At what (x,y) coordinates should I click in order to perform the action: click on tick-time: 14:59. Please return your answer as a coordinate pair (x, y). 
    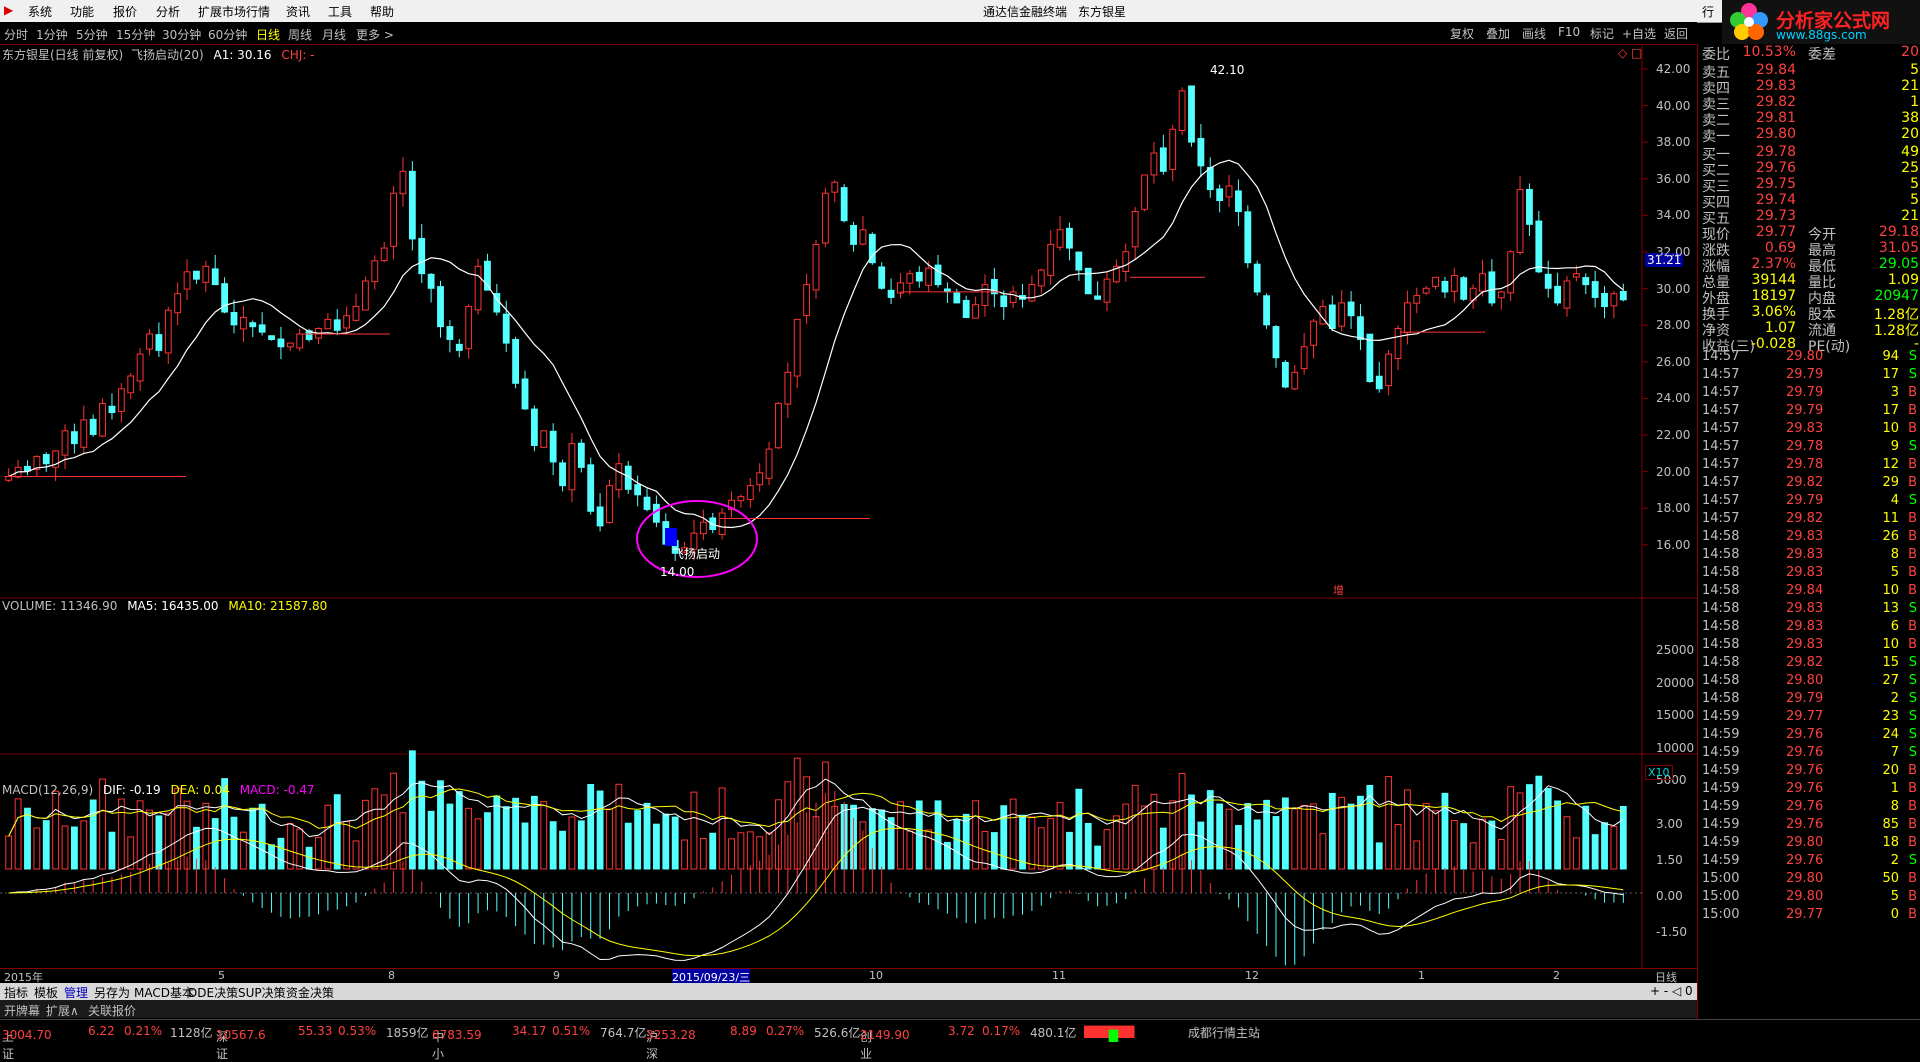
    Looking at the image, I should click on (1721, 806).